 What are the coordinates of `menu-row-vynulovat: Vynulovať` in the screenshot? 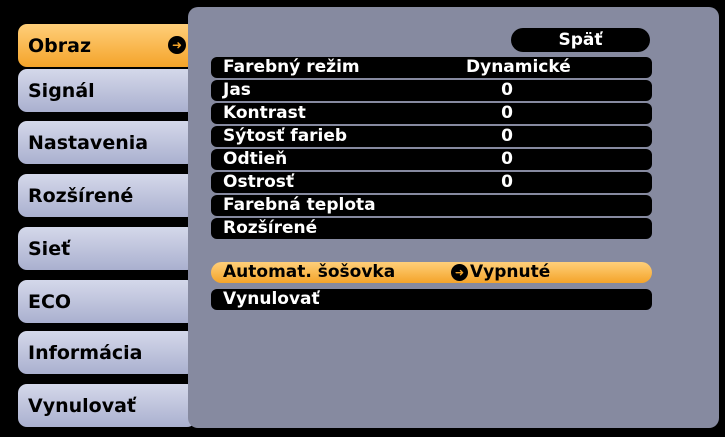 It's located at (431, 299).